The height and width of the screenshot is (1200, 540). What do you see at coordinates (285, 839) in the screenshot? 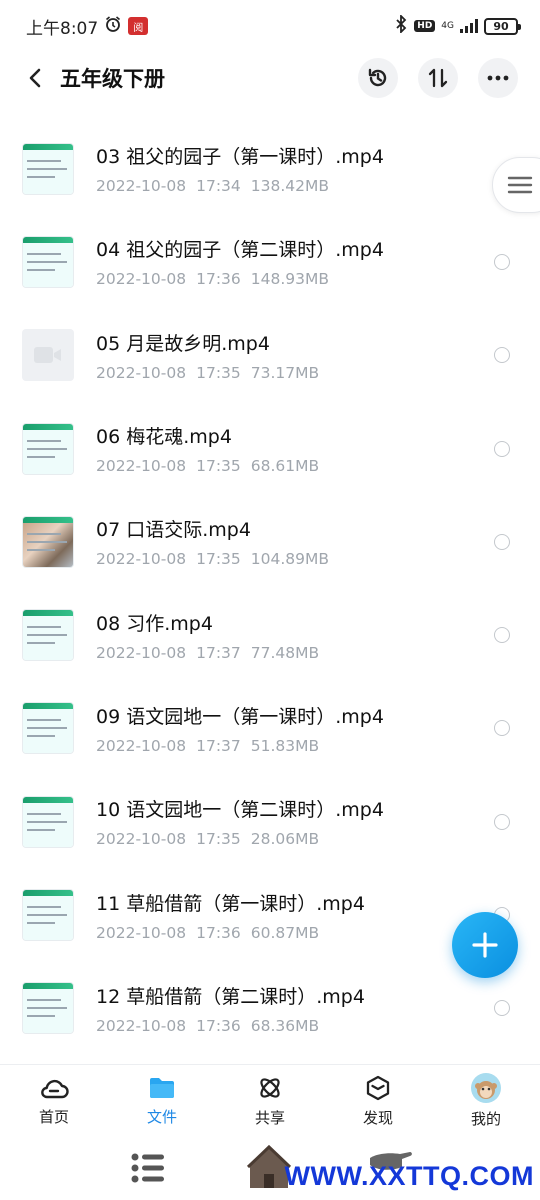
I see `file-size: 28.06MB` at bounding box center [285, 839].